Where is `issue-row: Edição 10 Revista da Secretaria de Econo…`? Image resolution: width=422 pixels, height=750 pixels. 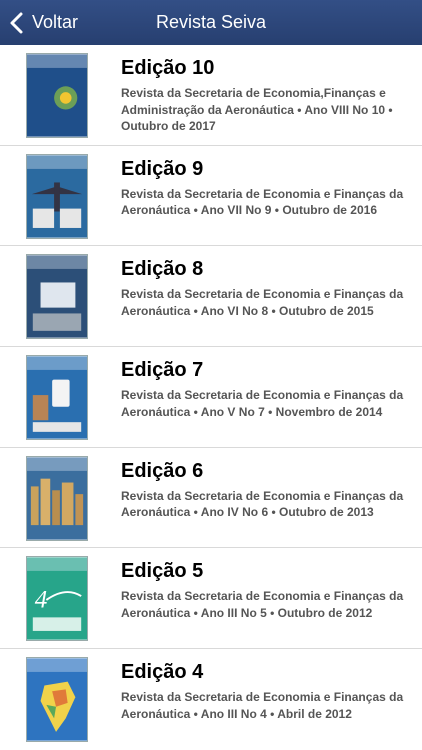 issue-row: Edição 10 Revista da Secretaria de Econo… is located at coordinates (211, 95).